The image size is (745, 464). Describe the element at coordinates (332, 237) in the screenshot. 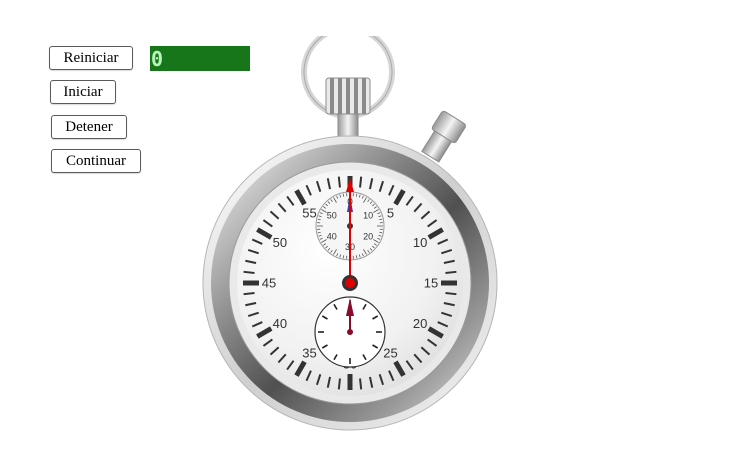

I see `minute-subdial-label: 40` at that location.